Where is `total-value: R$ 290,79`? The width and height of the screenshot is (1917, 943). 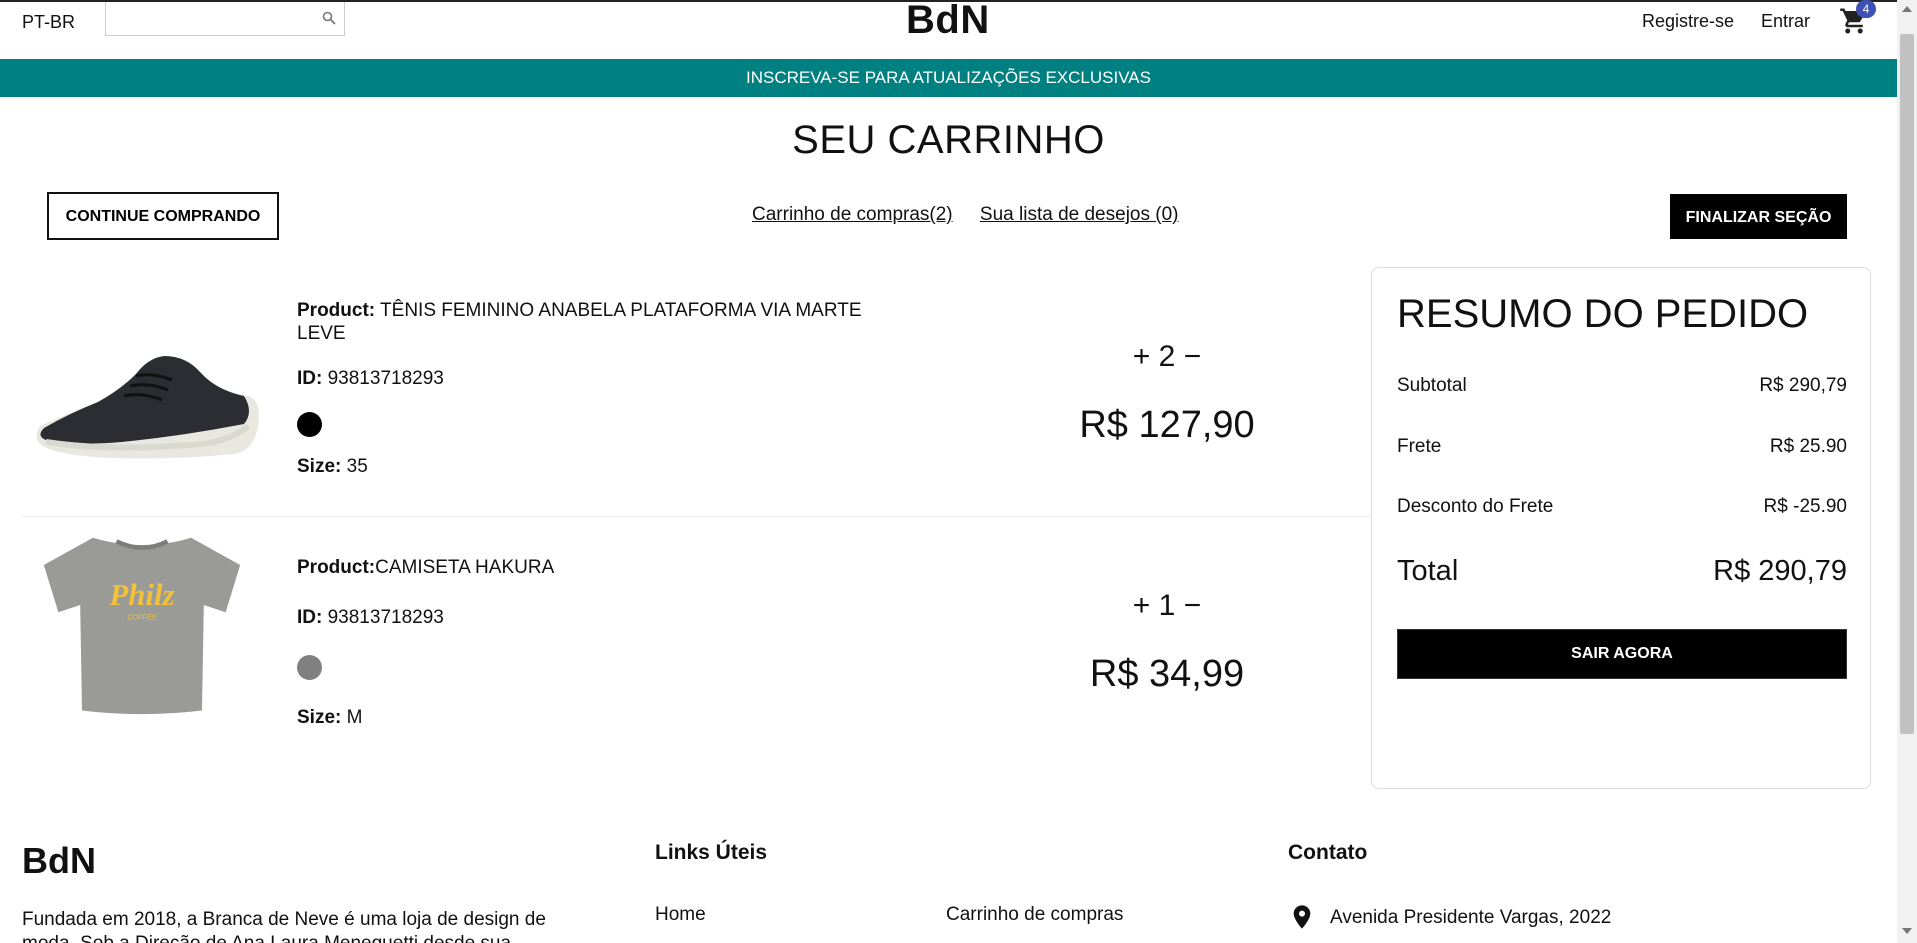
total-value: R$ 290,79 is located at coordinates (1780, 571).